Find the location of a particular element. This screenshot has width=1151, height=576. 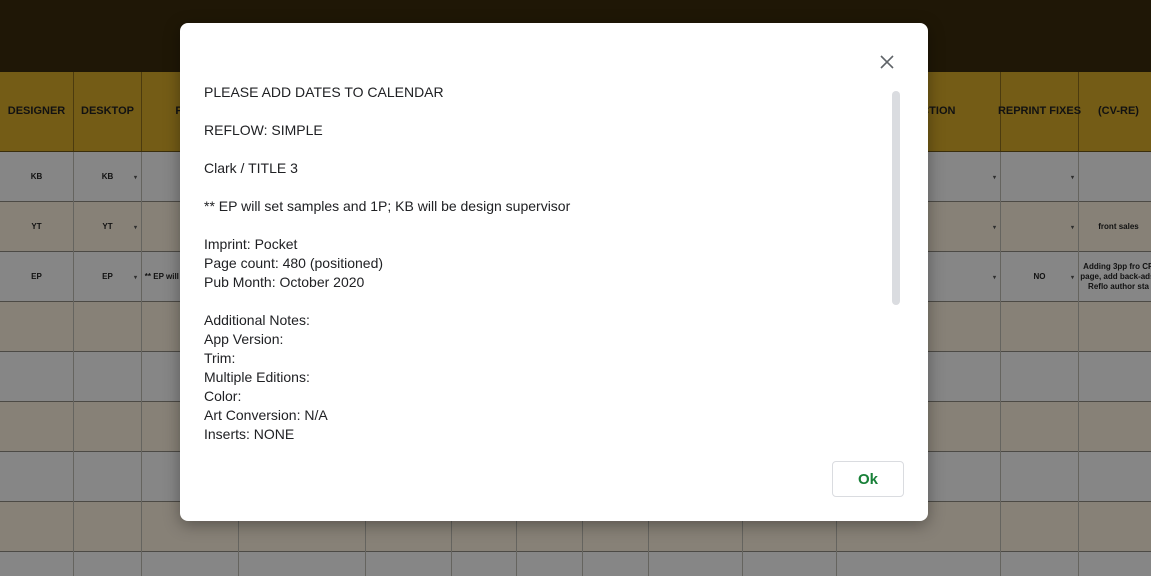

note-line: Art Conversion: N/A is located at coordinates (266, 415).